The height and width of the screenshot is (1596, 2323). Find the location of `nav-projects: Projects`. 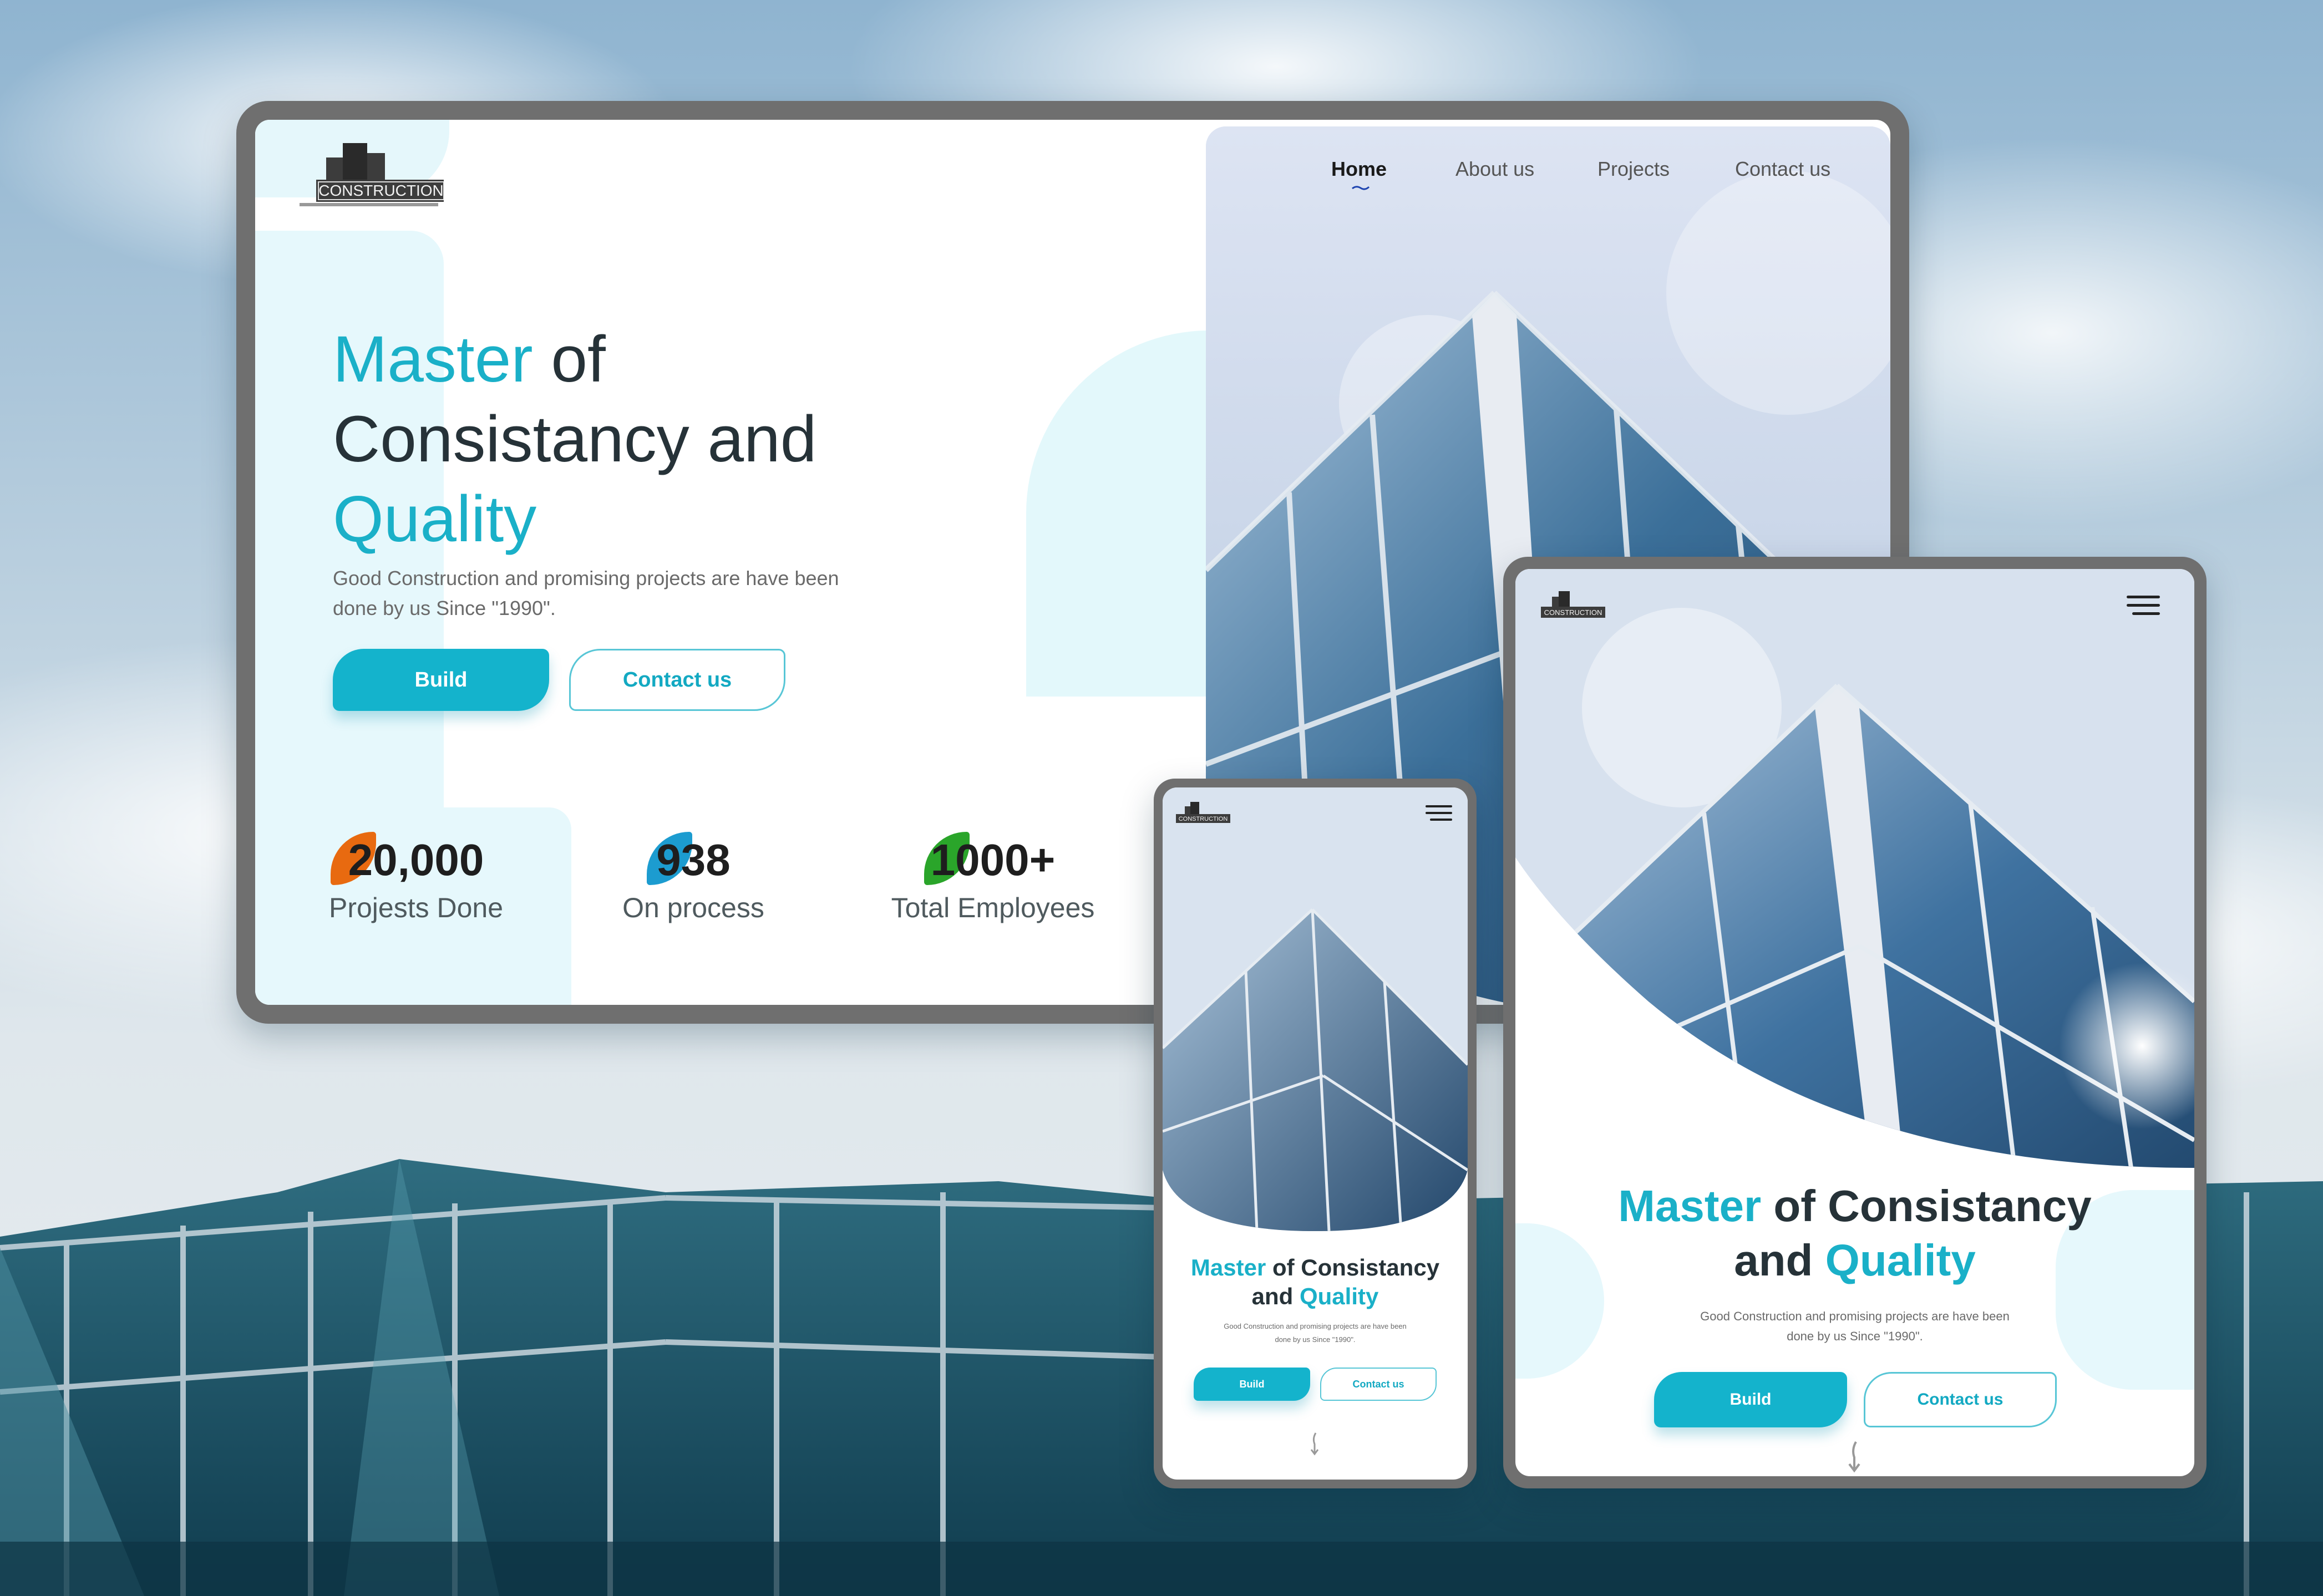

nav-projects: Projects is located at coordinates (1633, 169).